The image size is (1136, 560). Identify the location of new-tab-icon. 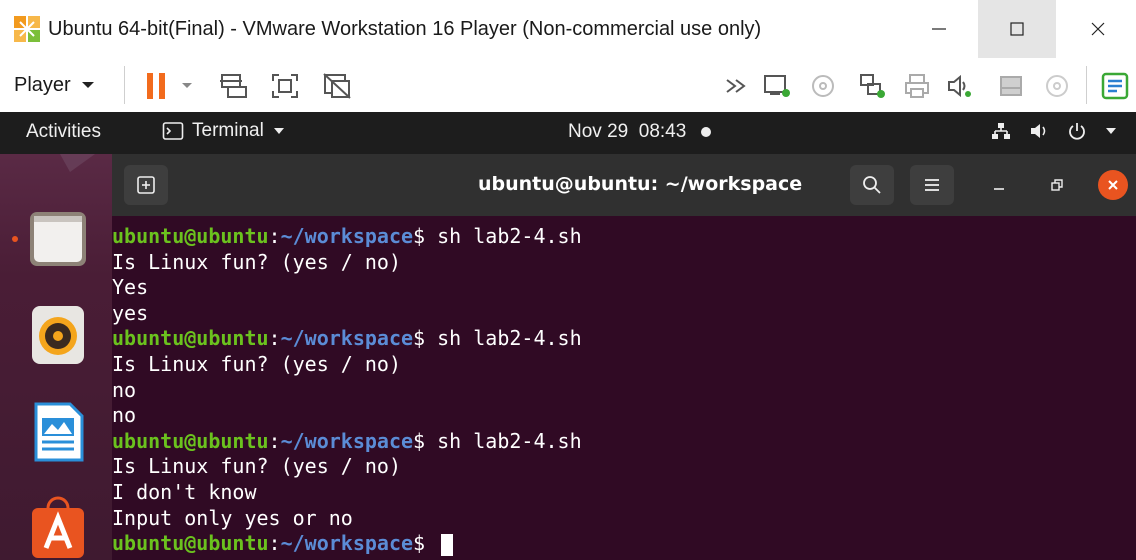
(146, 185).